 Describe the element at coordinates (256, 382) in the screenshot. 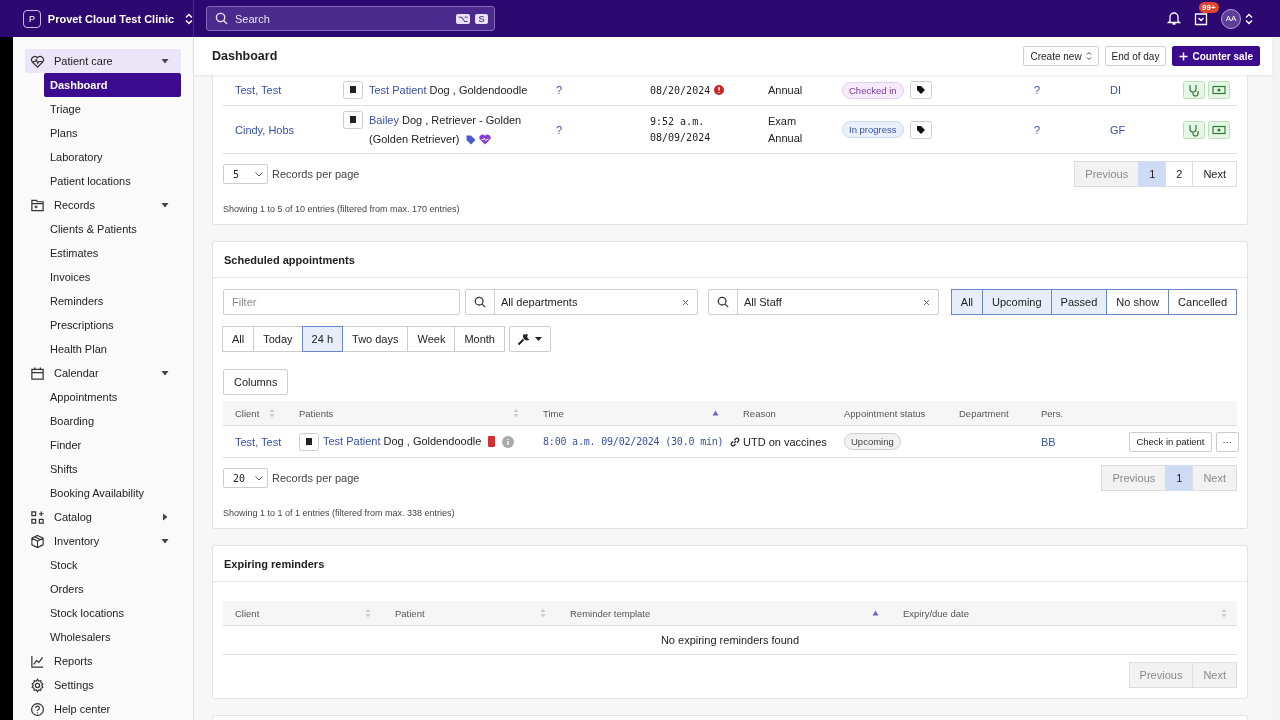

I see `columns-button: Columns` at that location.